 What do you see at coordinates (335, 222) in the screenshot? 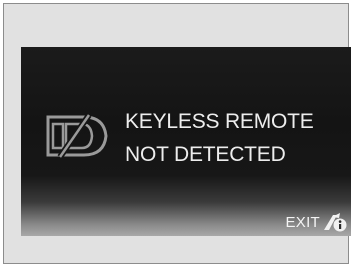
I see `exit-info-icon` at bounding box center [335, 222].